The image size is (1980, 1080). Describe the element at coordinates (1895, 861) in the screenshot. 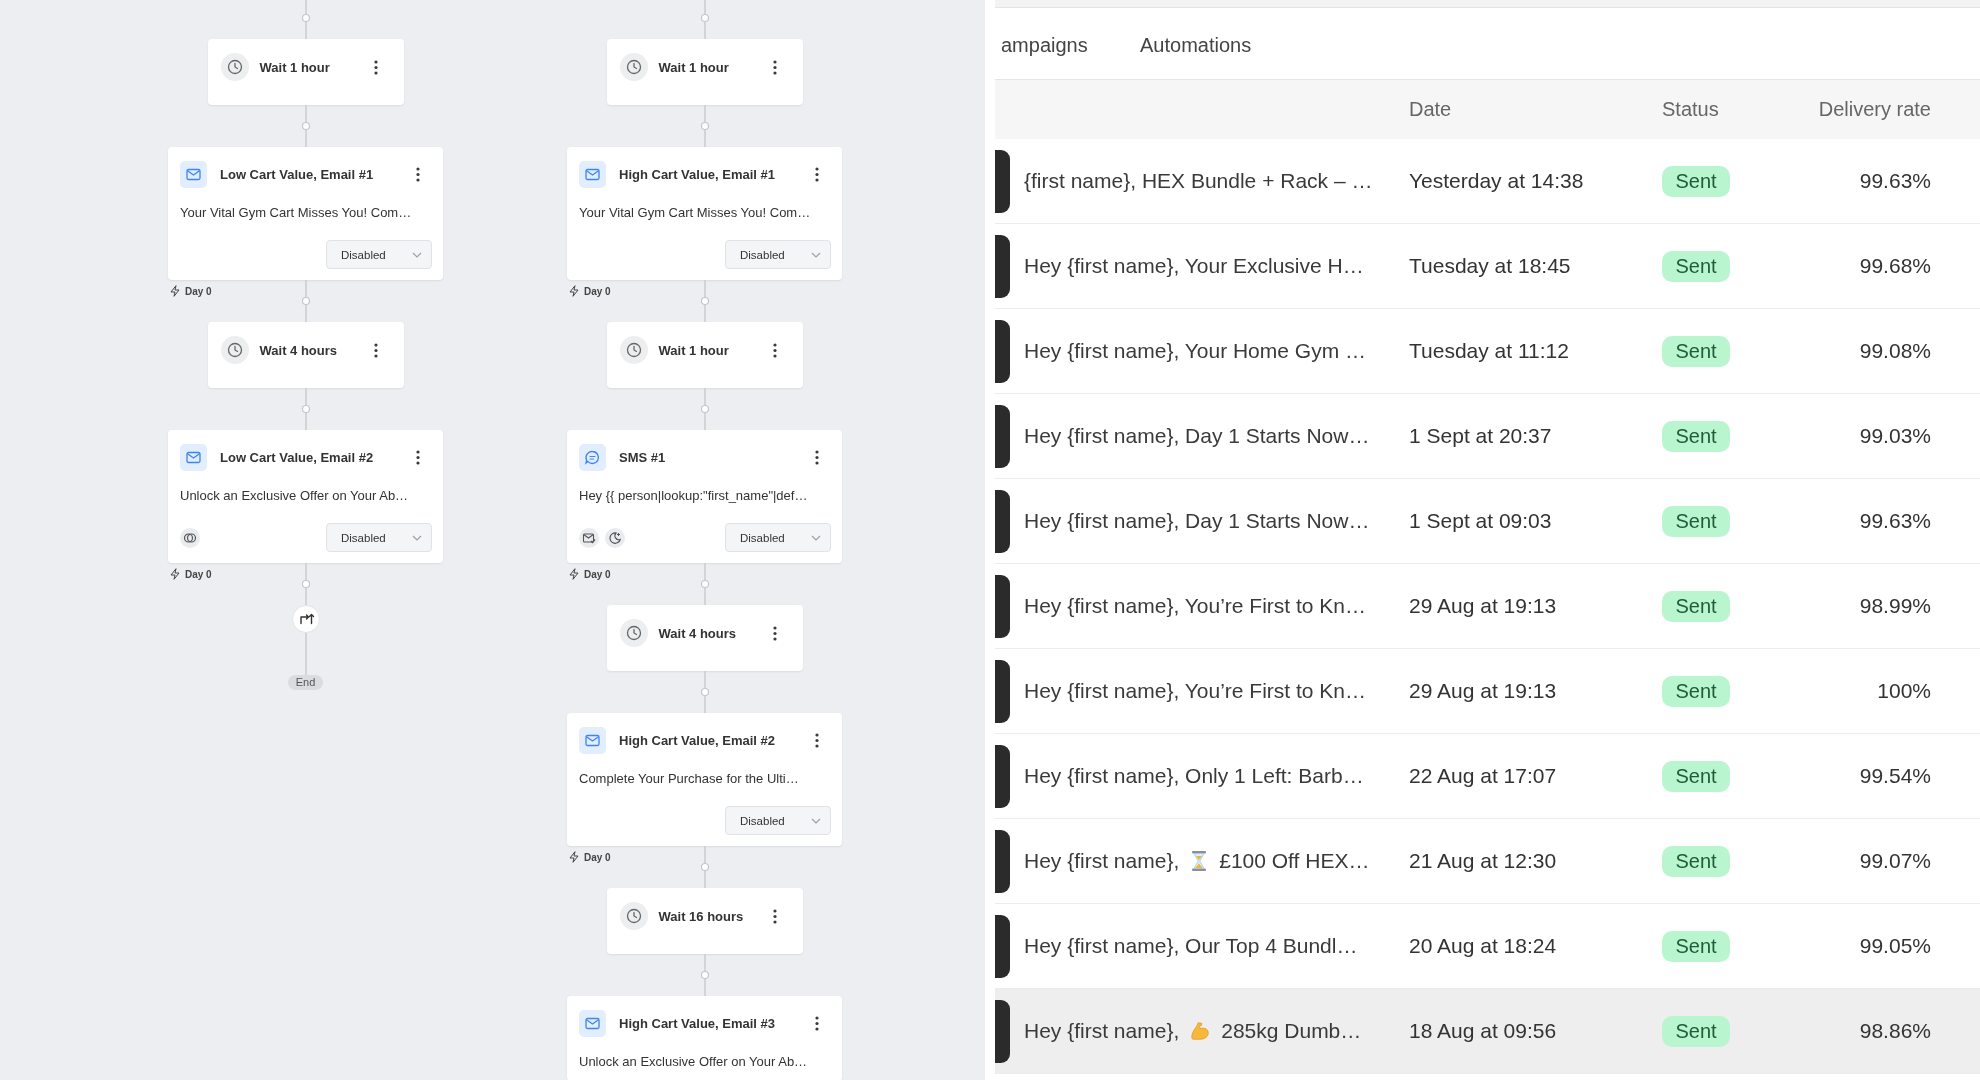

I see `delivery-rate-text: 99.07%` at that location.